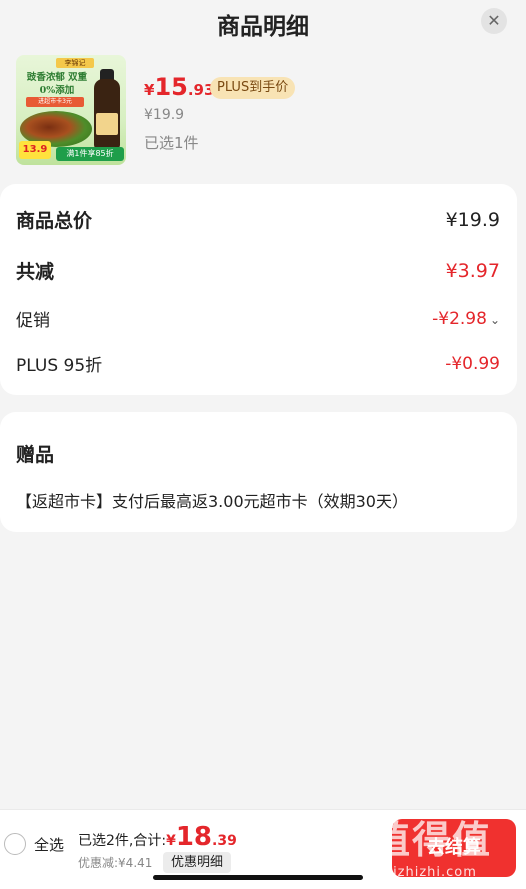 The image size is (526, 889). What do you see at coordinates (57, 84) in the screenshot?
I see `thumb-slogan: 豉香浓郁 双重0%添加` at bounding box center [57, 84].